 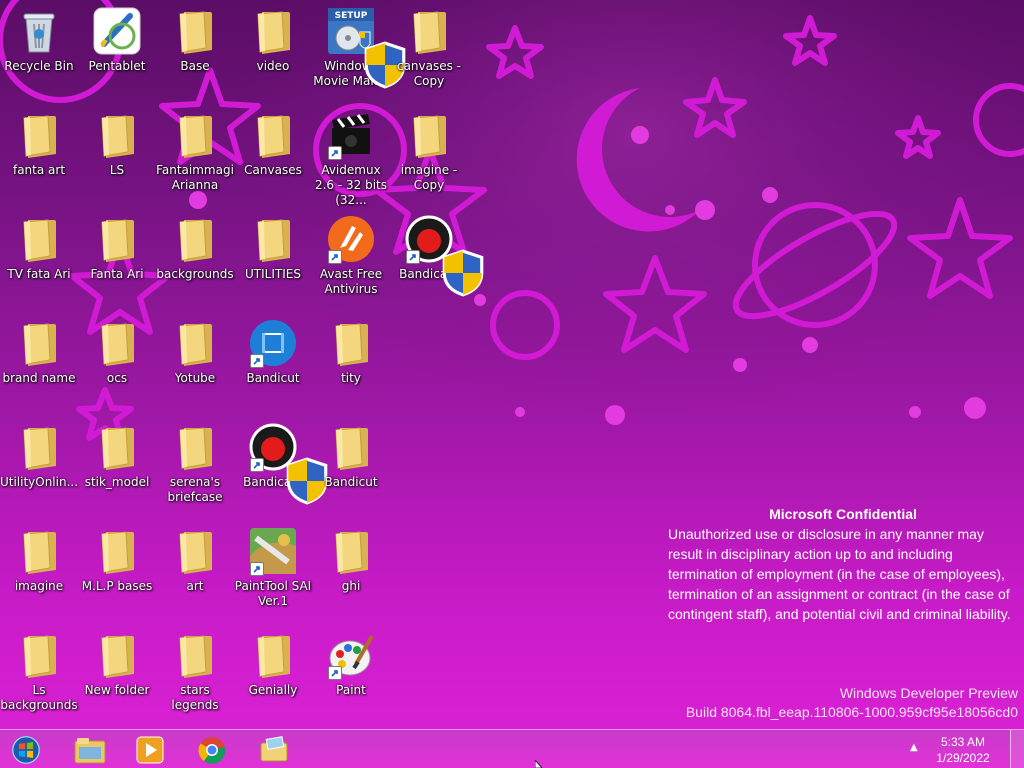 I want to click on desktop-icon-34: New folder, so click(x=117, y=674).